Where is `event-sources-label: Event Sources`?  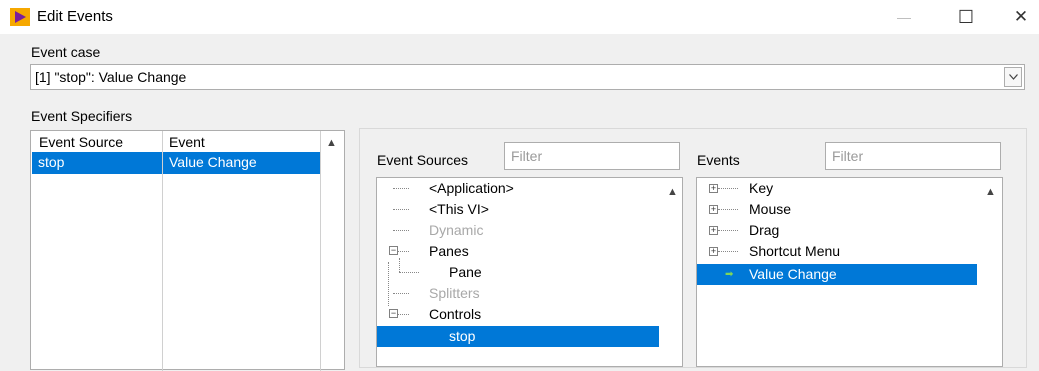
event-sources-label: Event Sources is located at coordinates (423, 160).